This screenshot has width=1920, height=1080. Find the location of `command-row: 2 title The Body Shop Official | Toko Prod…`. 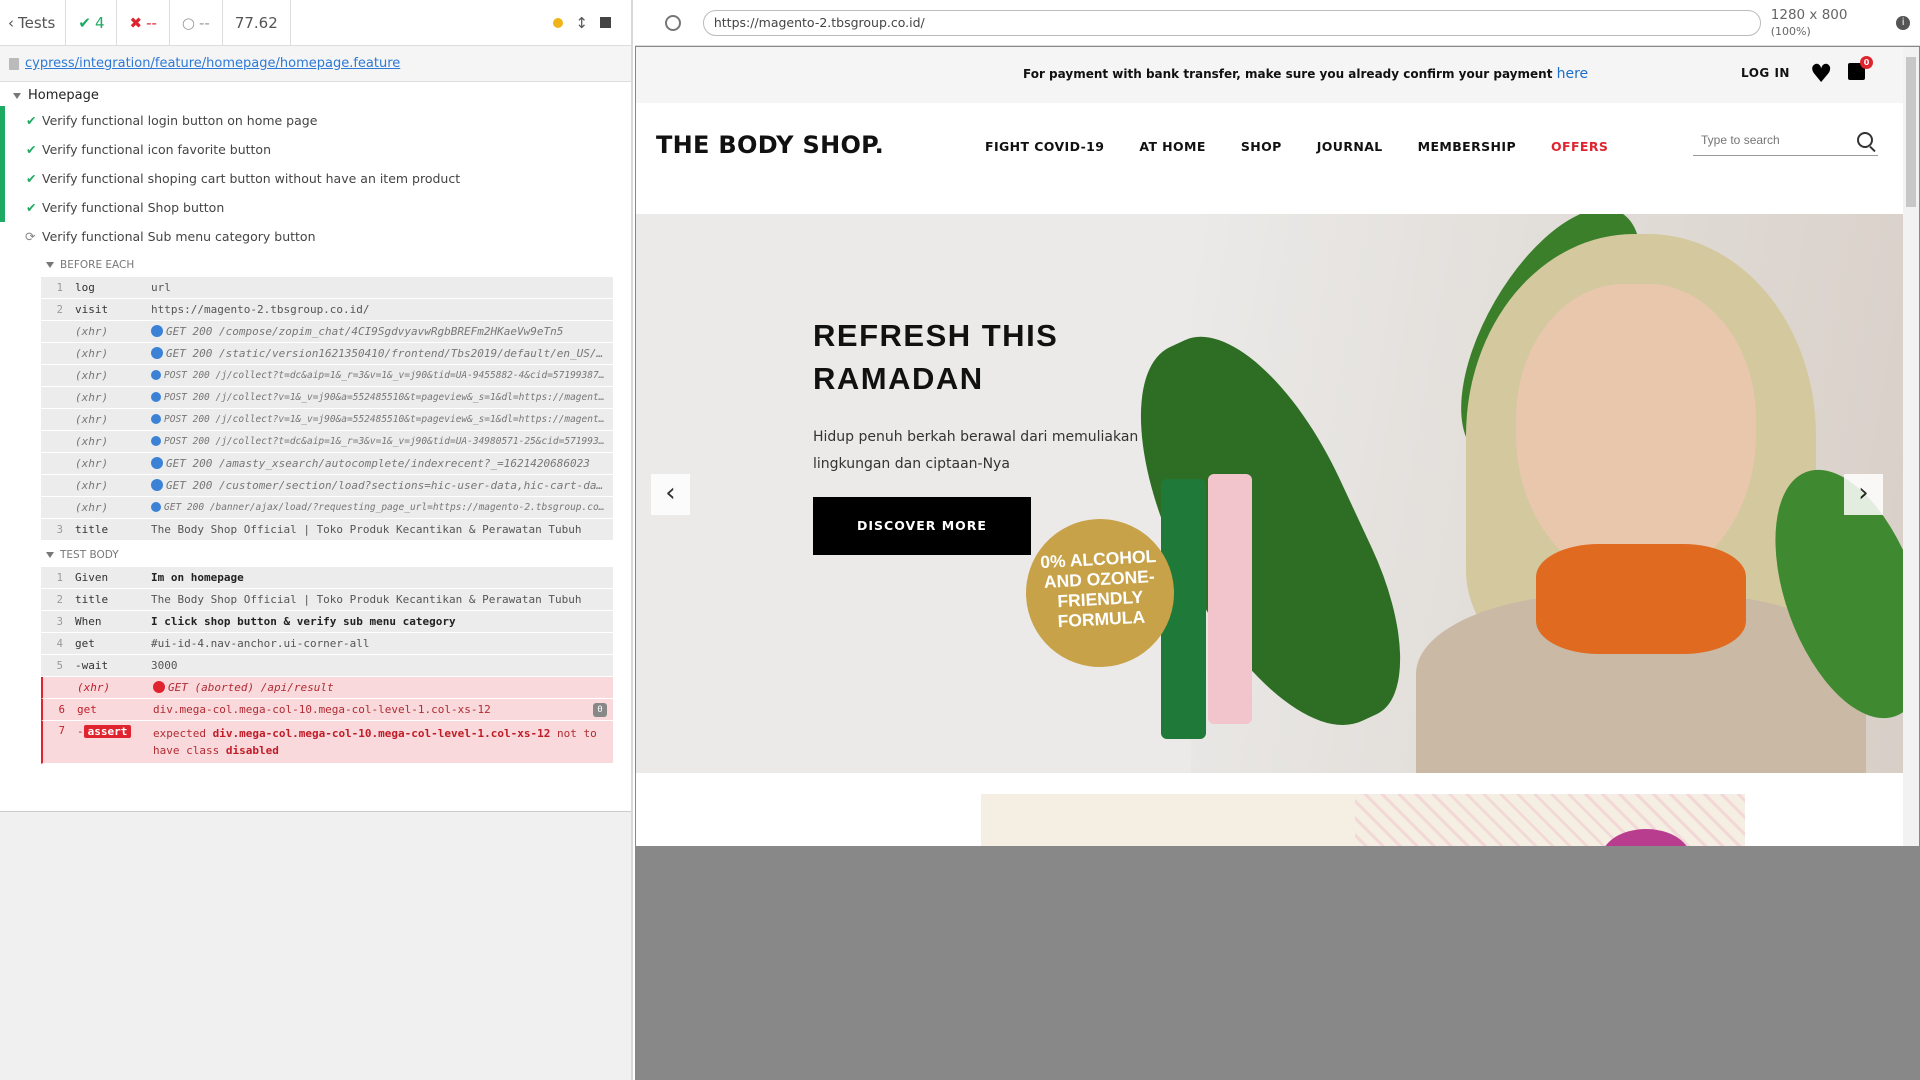

command-row: 2 title The Body Shop Official | Toko Prod… is located at coordinates (327, 600).